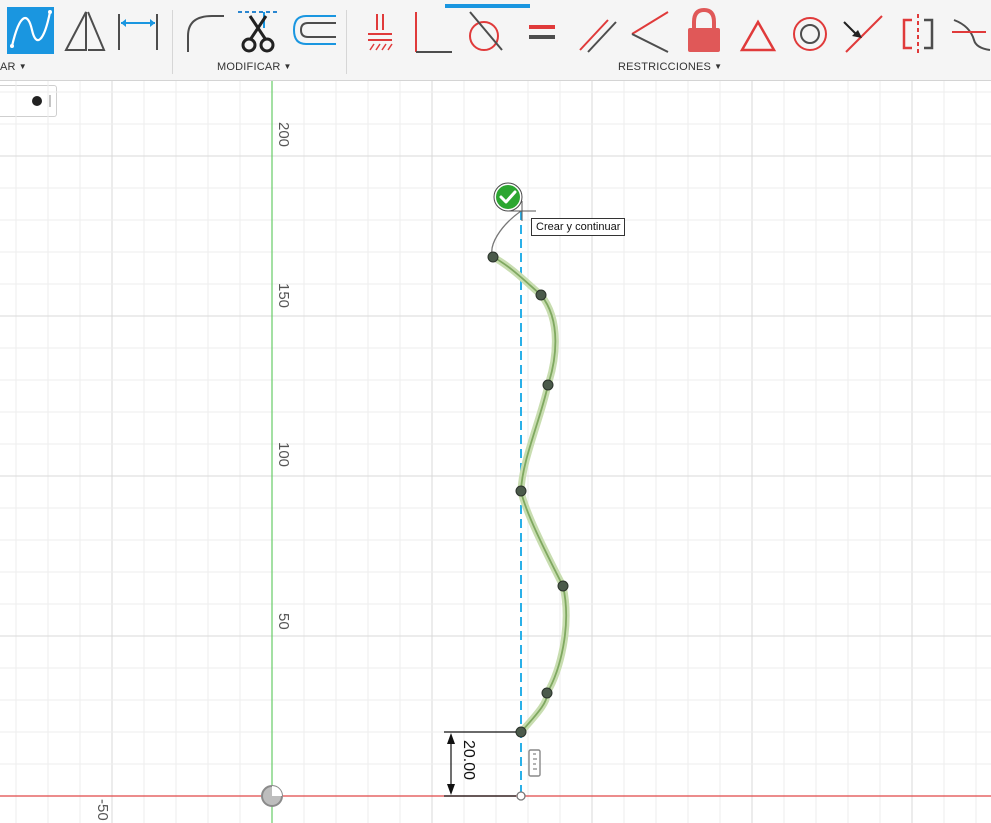  What do you see at coordinates (704, 29) in the screenshot?
I see `lock-icon` at bounding box center [704, 29].